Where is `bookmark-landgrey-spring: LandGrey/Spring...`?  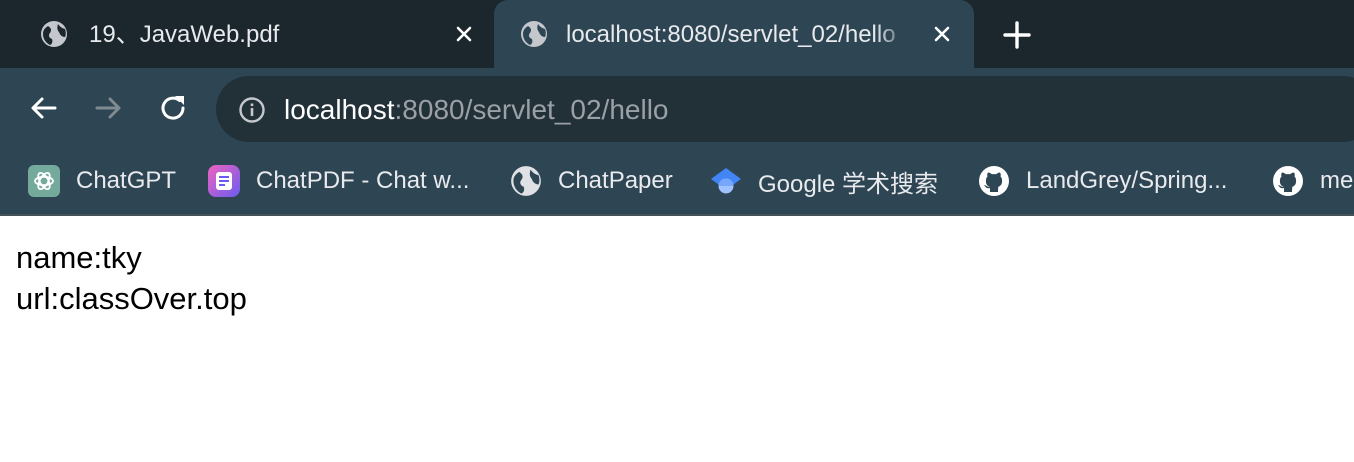 bookmark-landgrey-spring: LandGrey/Spring... is located at coordinates (1102, 181).